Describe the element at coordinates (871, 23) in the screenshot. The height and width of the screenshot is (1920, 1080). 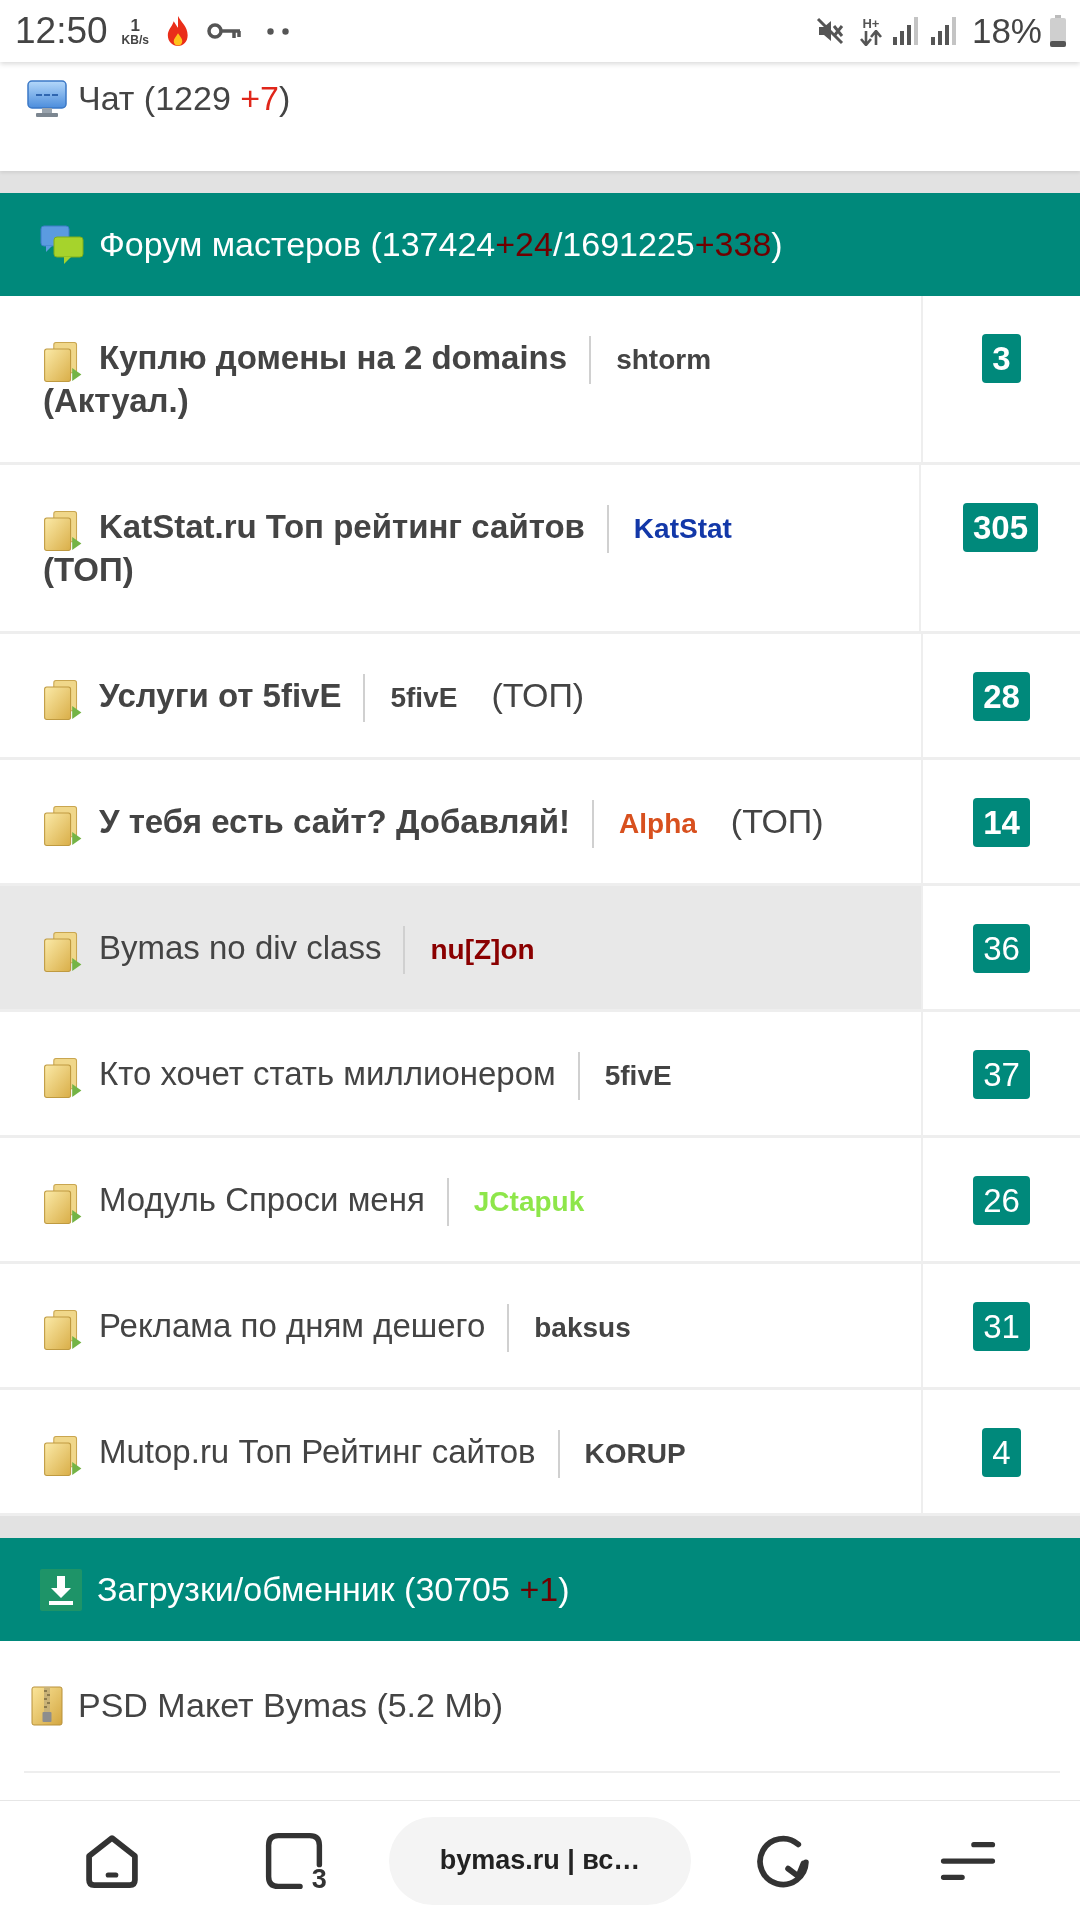
I see `network-type: H+` at that location.